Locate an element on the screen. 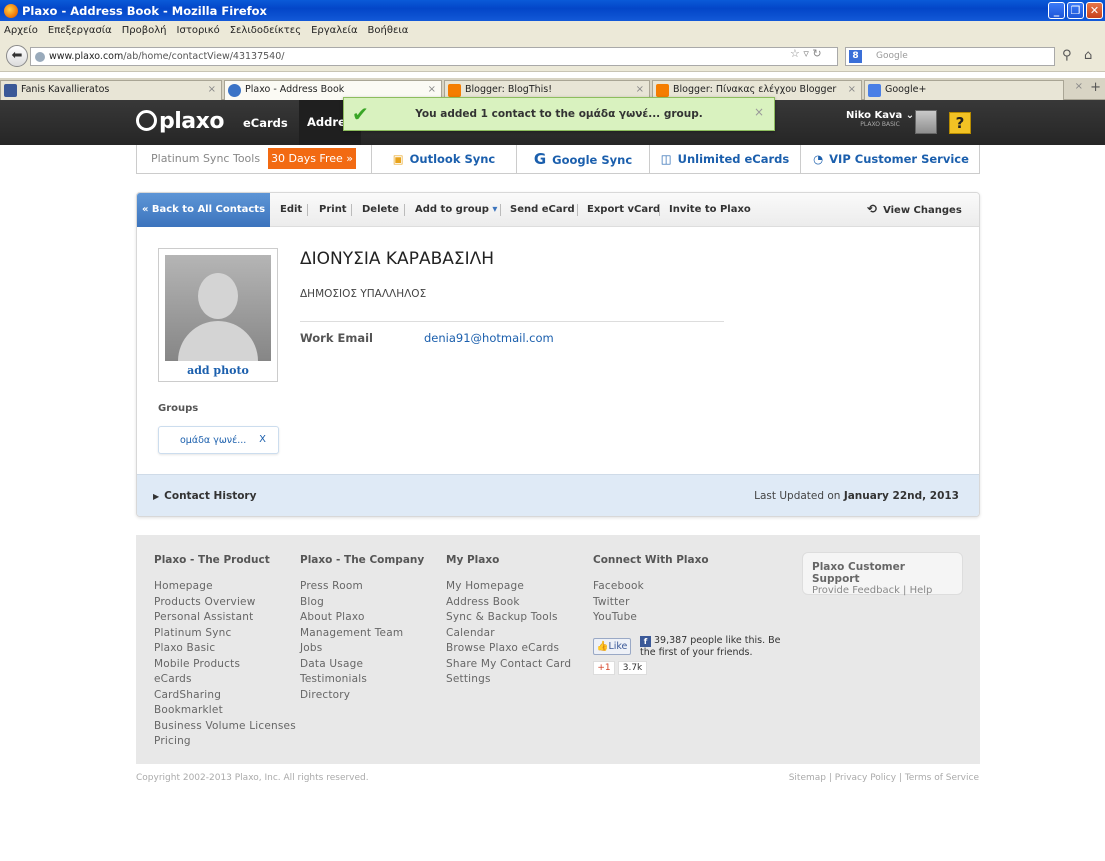 The width and height of the screenshot is (1105, 861). support-links: Provide Feedback | Help is located at coordinates (882, 590).